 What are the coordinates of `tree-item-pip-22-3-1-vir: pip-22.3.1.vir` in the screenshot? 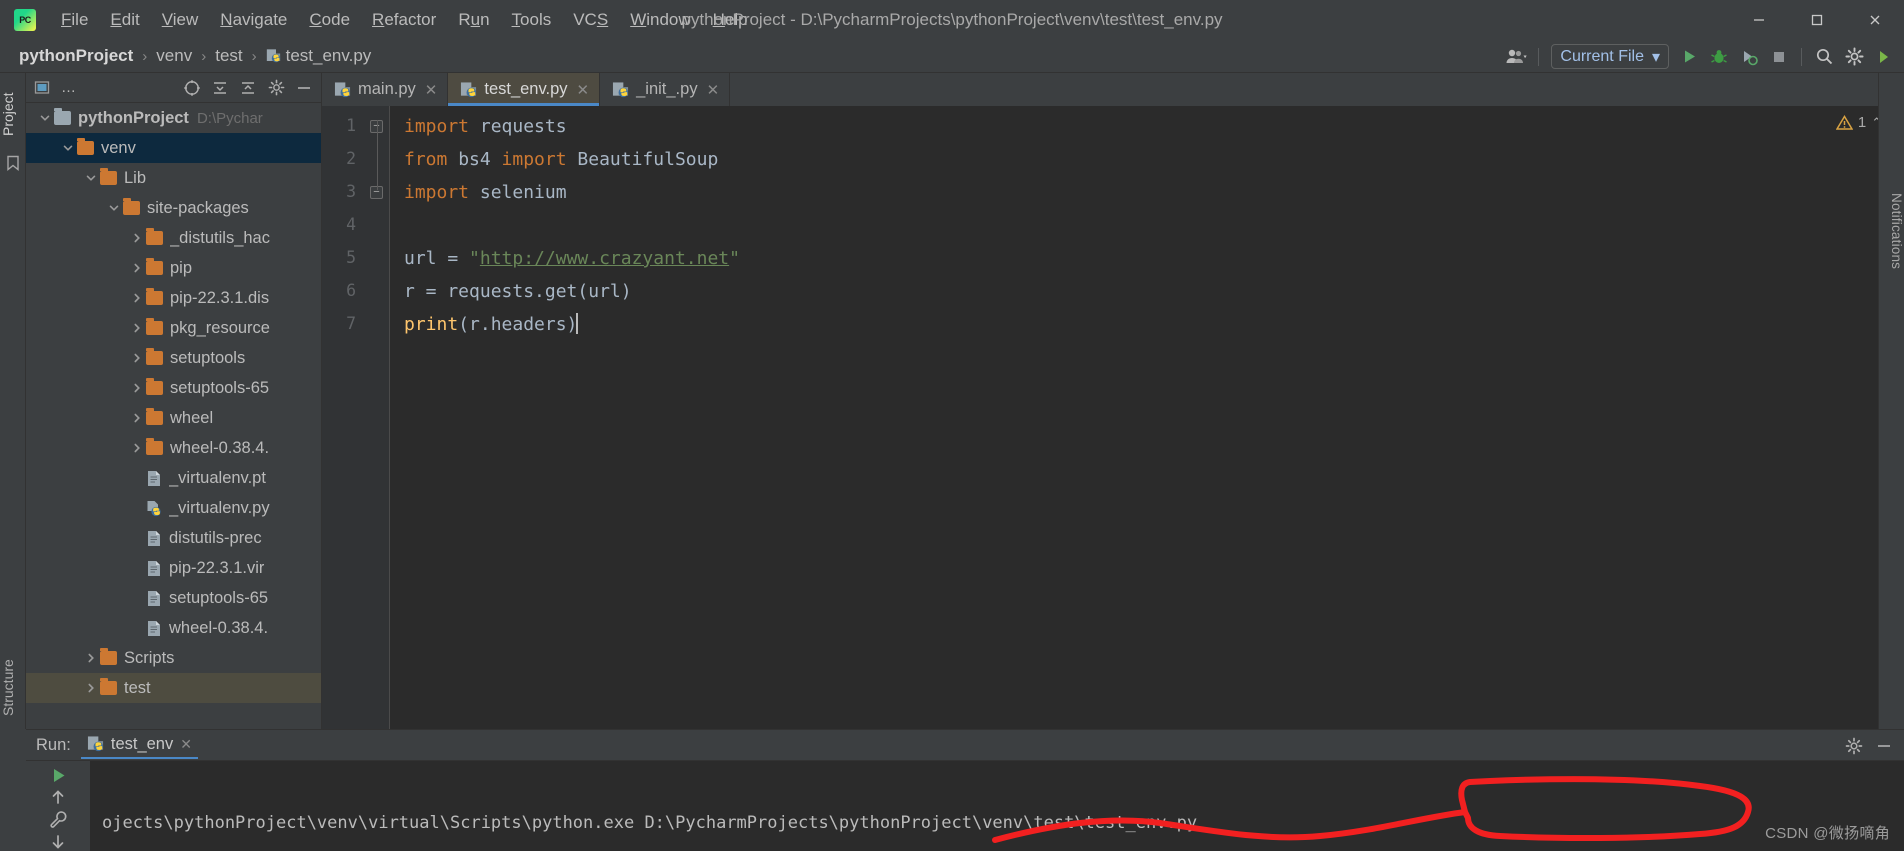 It's located at (173, 568).